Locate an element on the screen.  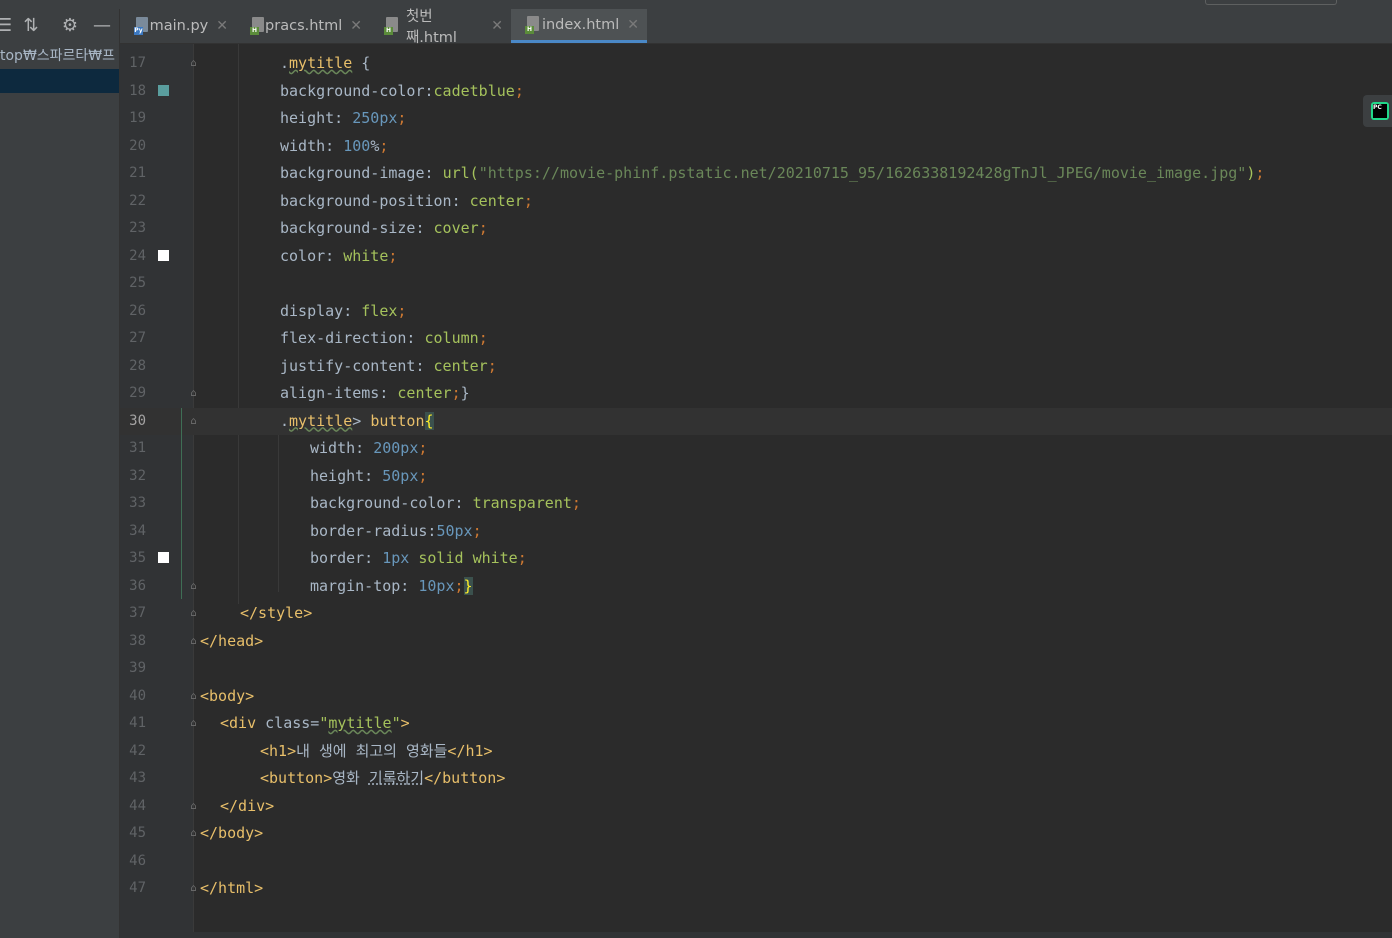
code-line: 22 background-position: center; is located at coordinates (756, 201).